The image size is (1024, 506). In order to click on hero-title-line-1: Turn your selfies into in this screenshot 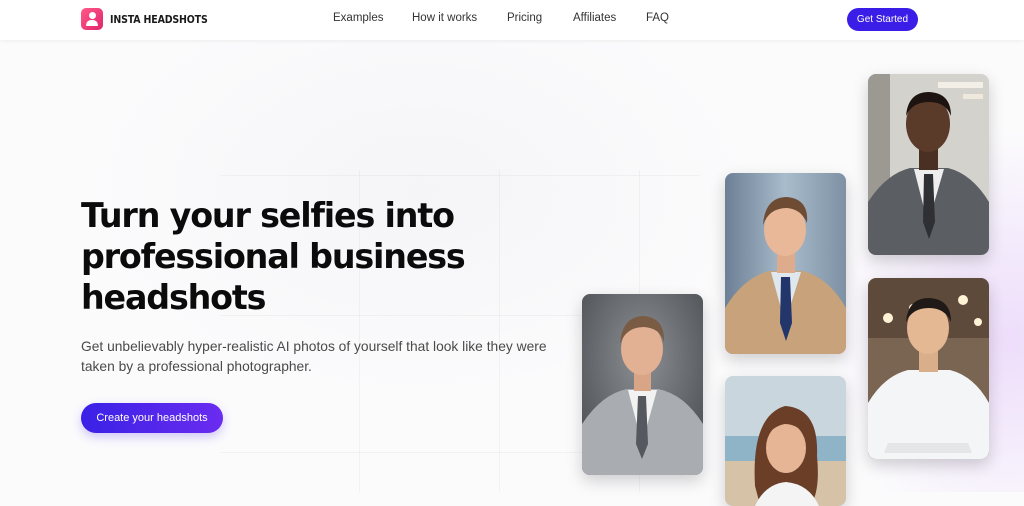, I will do `click(268, 216)`.